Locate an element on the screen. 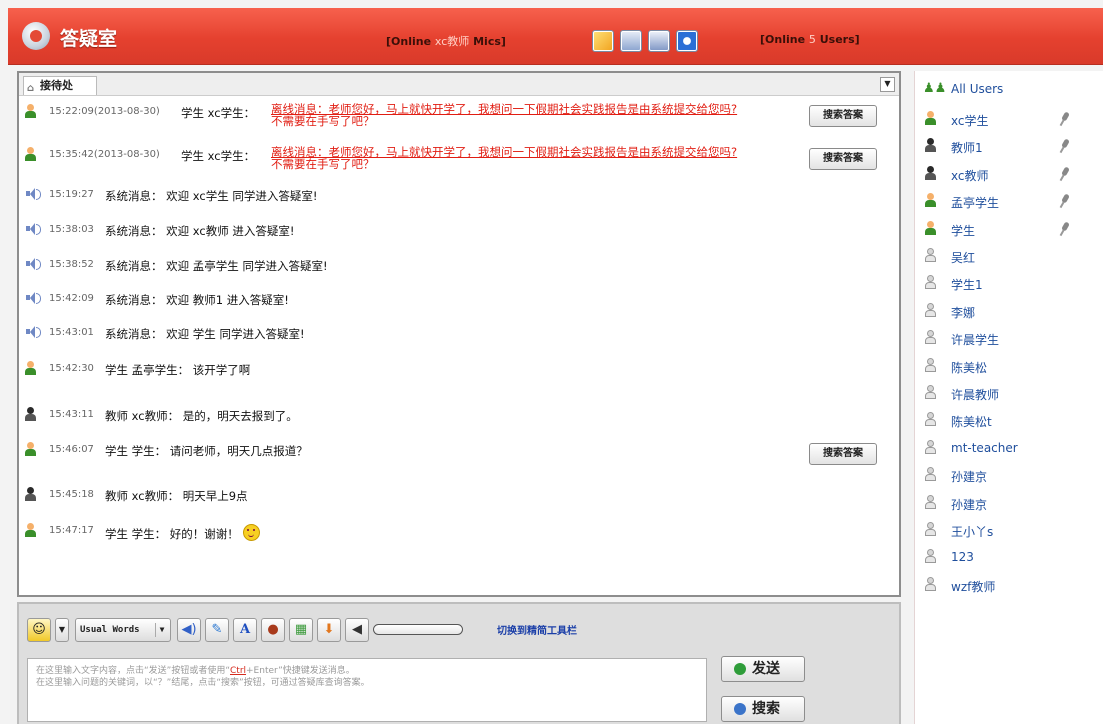  send-arrow-icon is located at coordinates (740, 669).